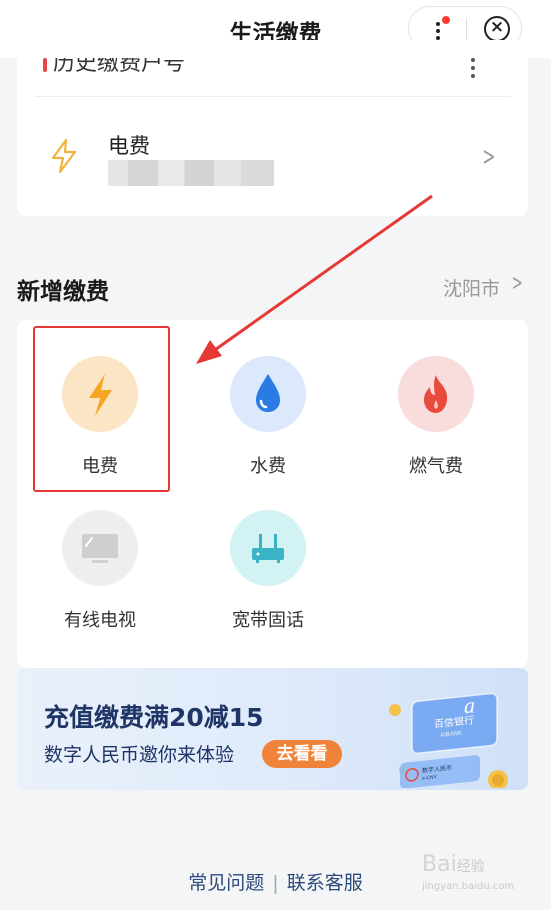 The image size is (551, 910). I want to click on history-header: 历史缴费户号, so click(272, 77).